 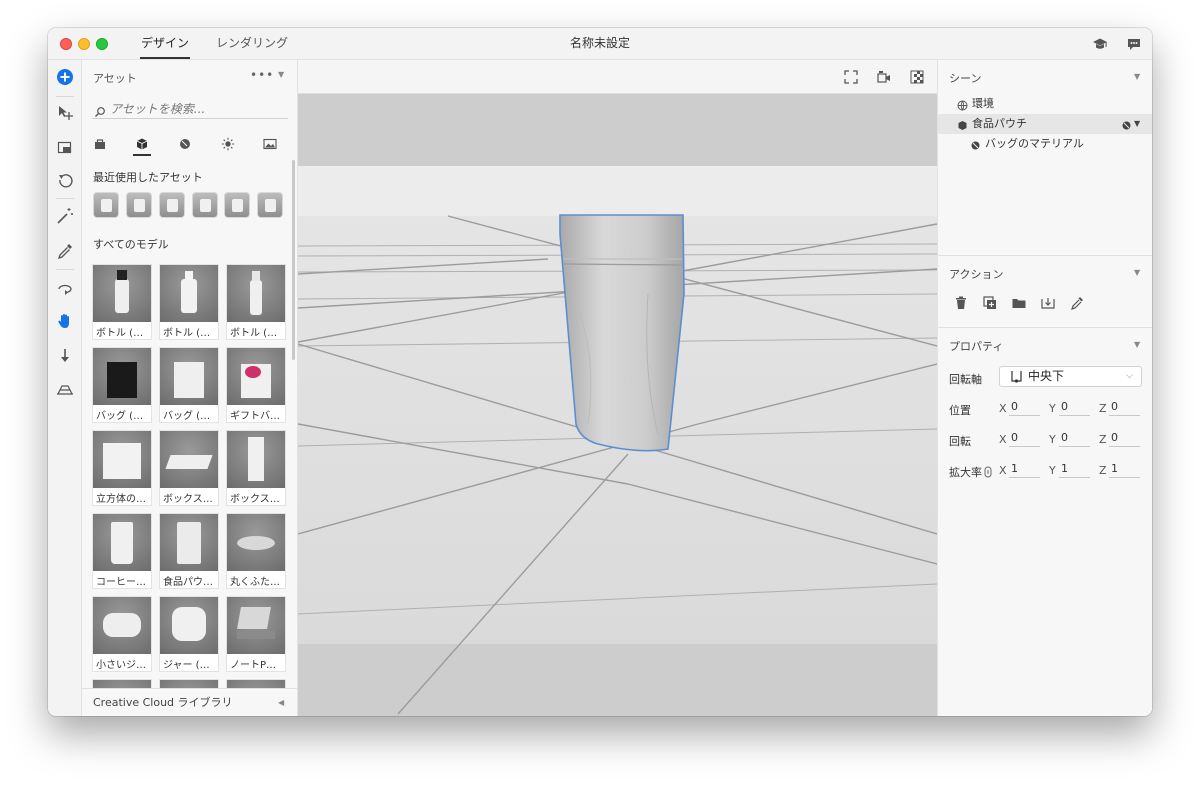 I want to click on scene-item-food-pouch: 食品パウチ ▼, so click(x=1045, y=124).